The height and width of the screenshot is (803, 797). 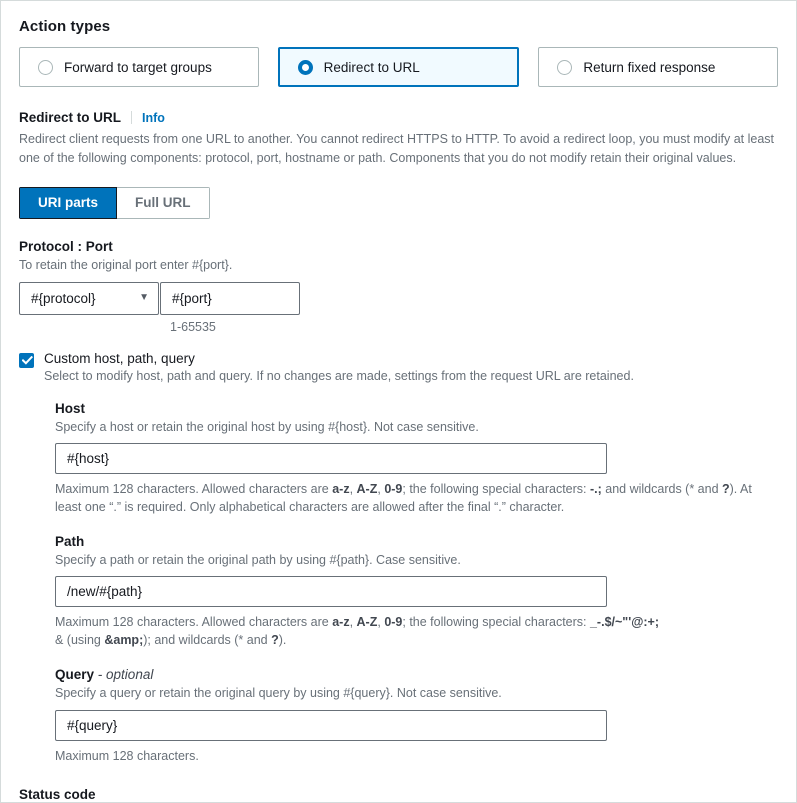 What do you see at coordinates (65, 26) in the screenshot?
I see `page-title: Action types` at bounding box center [65, 26].